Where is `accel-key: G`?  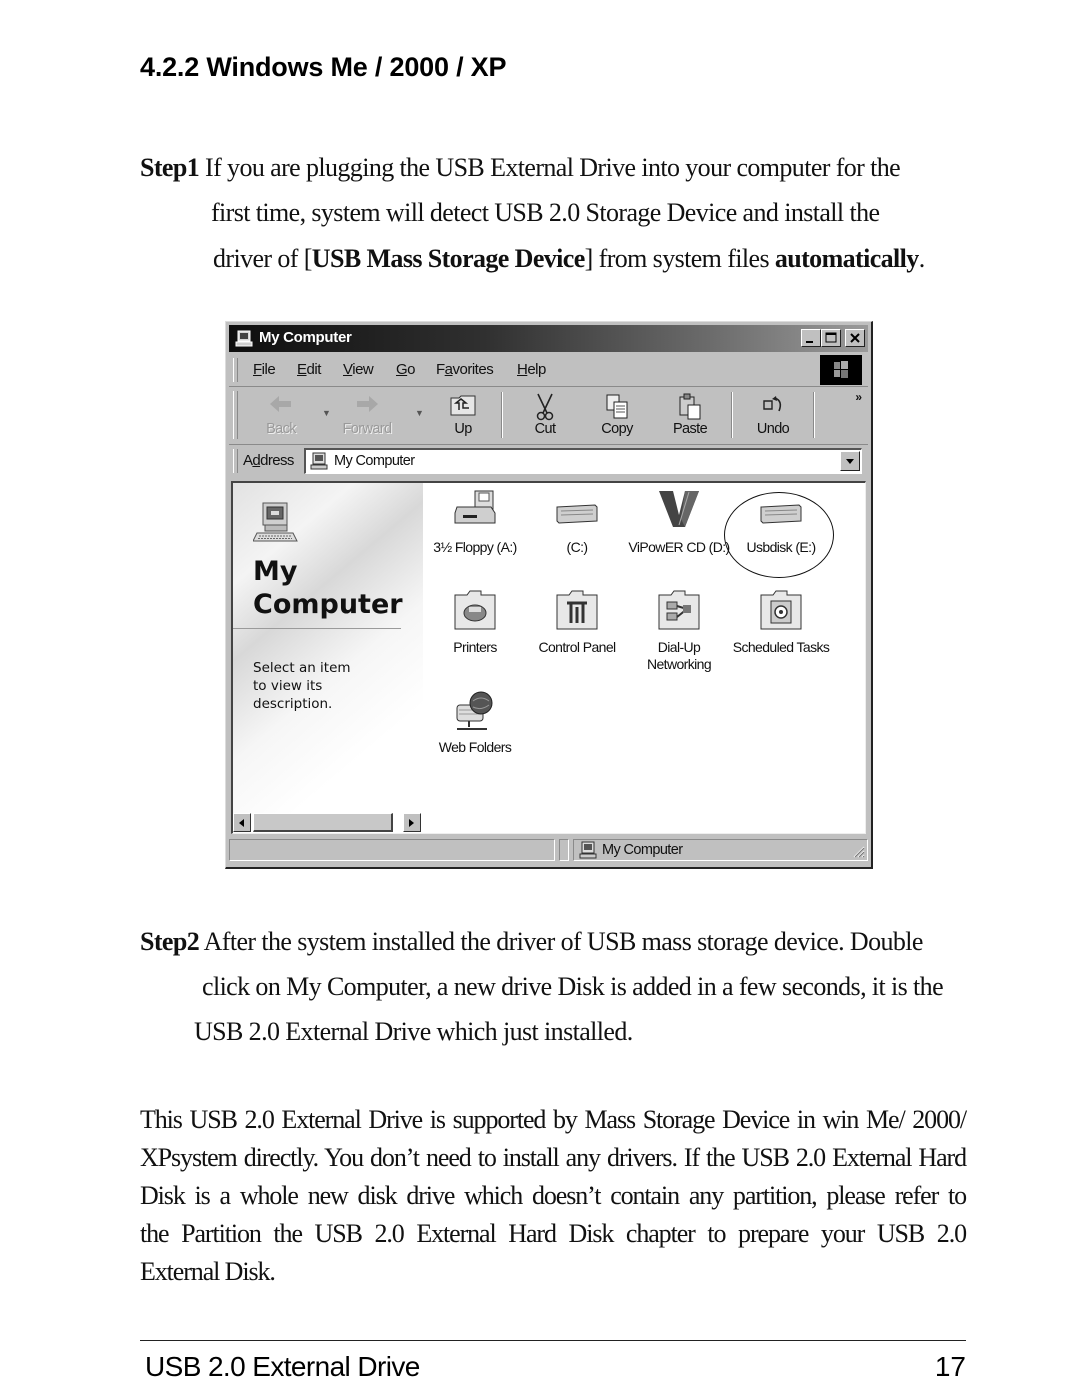 accel-key: G is located at coordinates (402, 369).